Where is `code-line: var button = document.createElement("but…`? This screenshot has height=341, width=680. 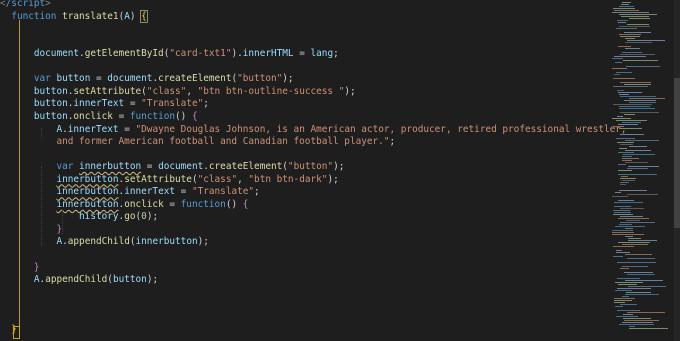 code-line: var button = document.createElement("but… is located at coordinates (147, 79).